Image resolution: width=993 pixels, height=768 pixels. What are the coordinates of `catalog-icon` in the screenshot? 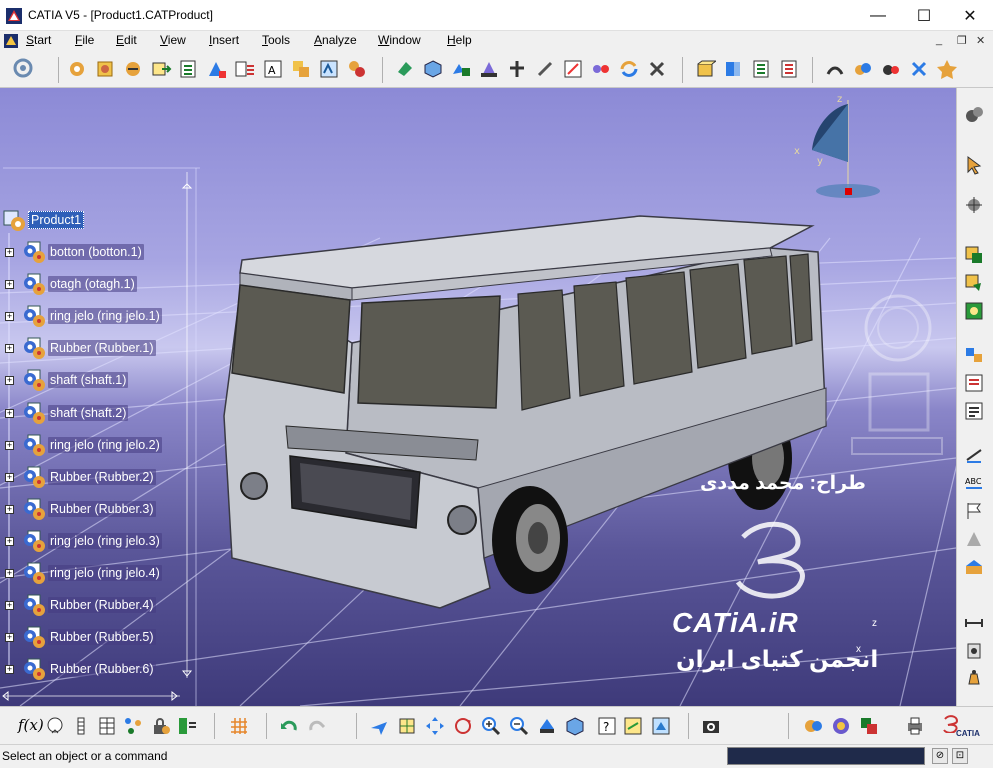 It's located at (133, 726).